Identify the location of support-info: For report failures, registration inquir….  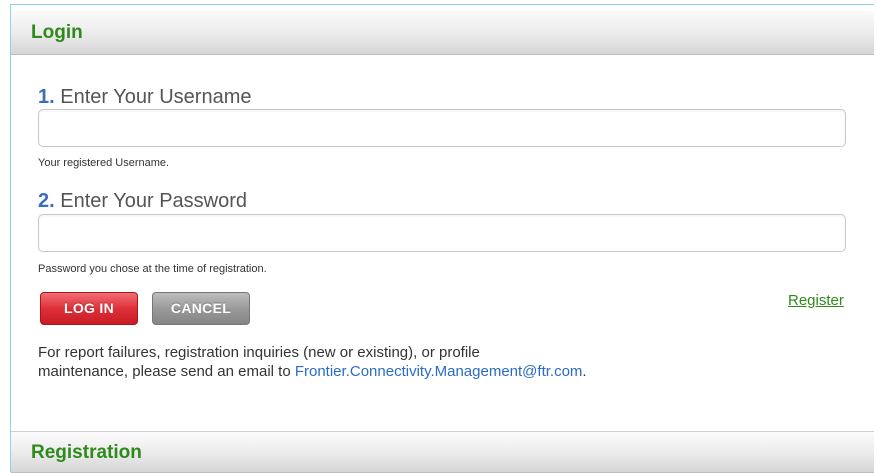
(438, 362).